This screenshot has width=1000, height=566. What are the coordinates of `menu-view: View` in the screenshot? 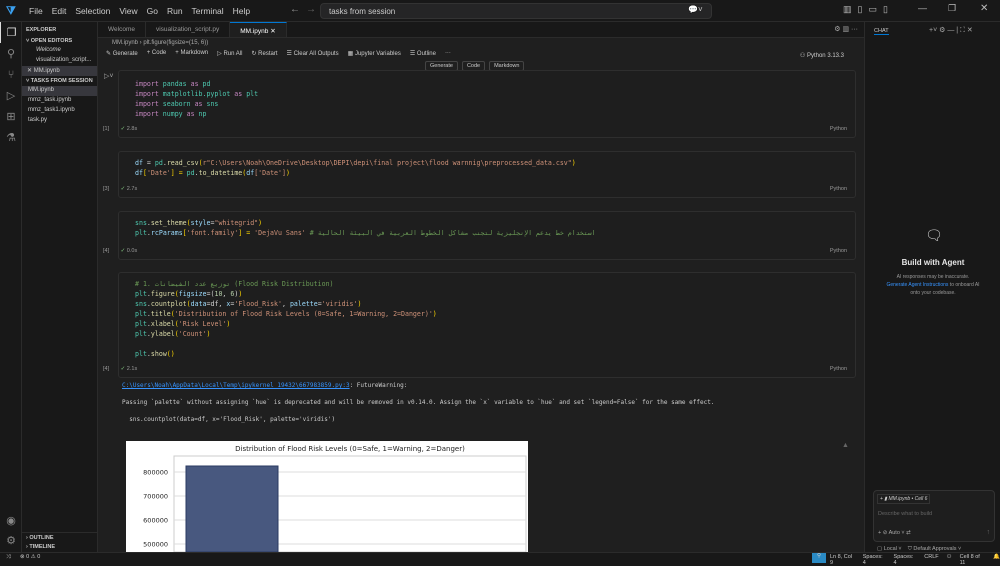 It's located at (128, 11).